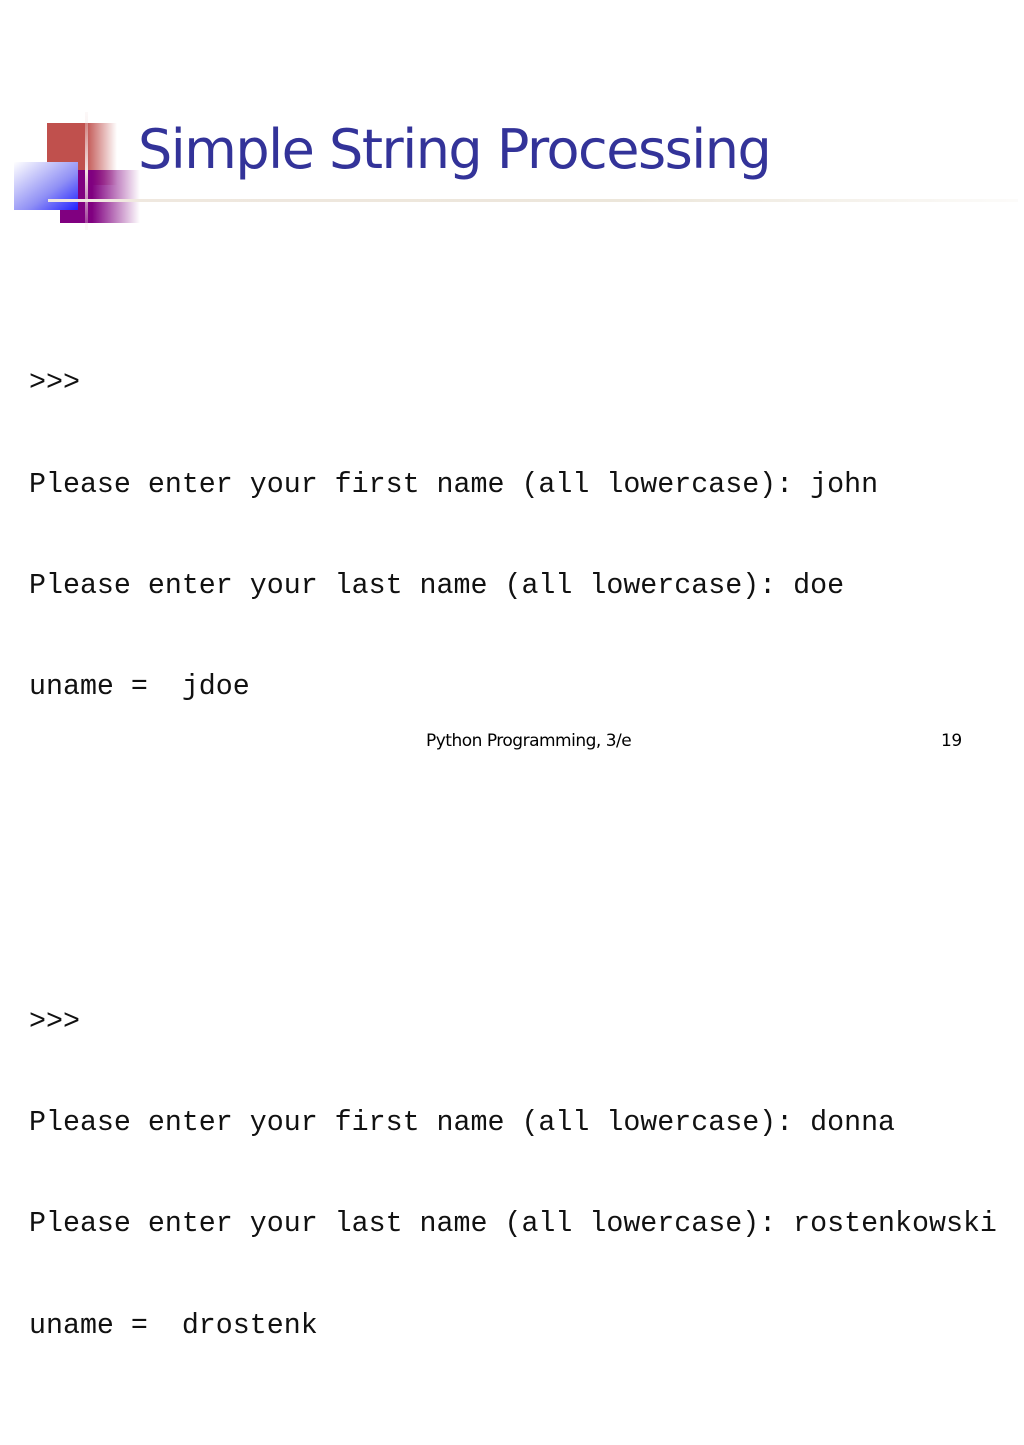 This screenshot has width=1024, height=1445. I want to click on page-number: 19, so click(951, 741).